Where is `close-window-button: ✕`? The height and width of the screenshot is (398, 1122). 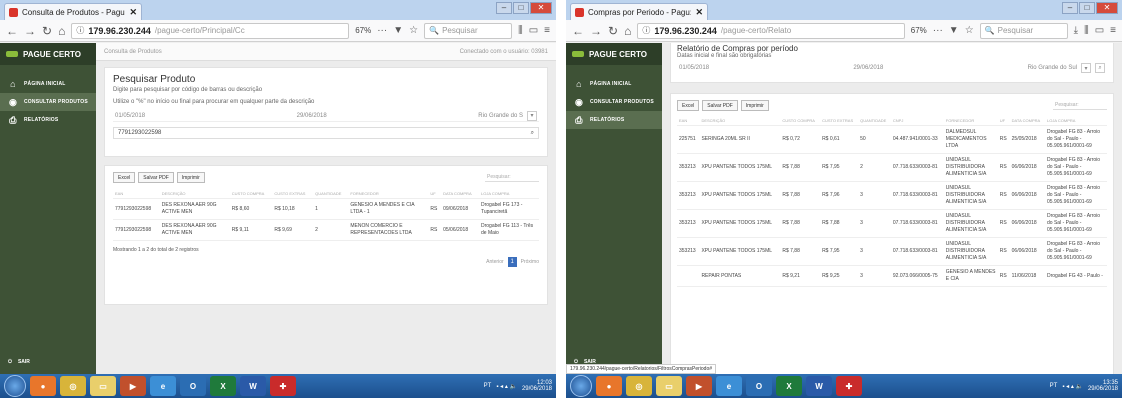
close-window-button: ✕ is located at coordinates (541, 8).